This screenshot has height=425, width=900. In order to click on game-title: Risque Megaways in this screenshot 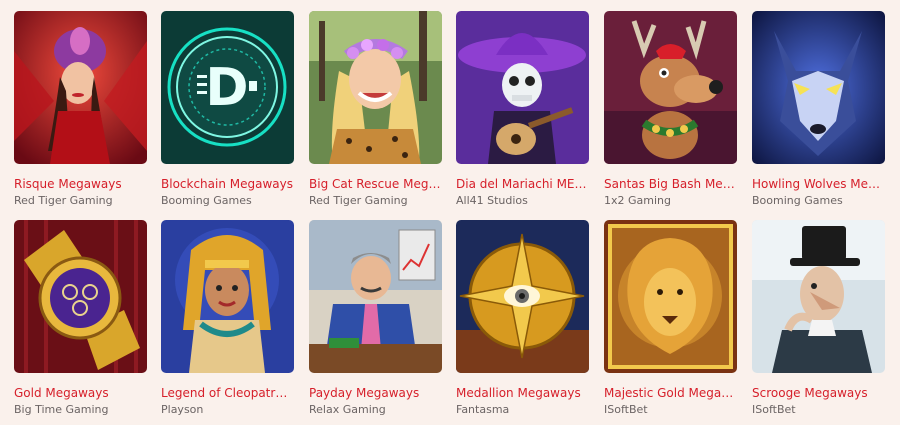, I will do `click(80, 184)`.